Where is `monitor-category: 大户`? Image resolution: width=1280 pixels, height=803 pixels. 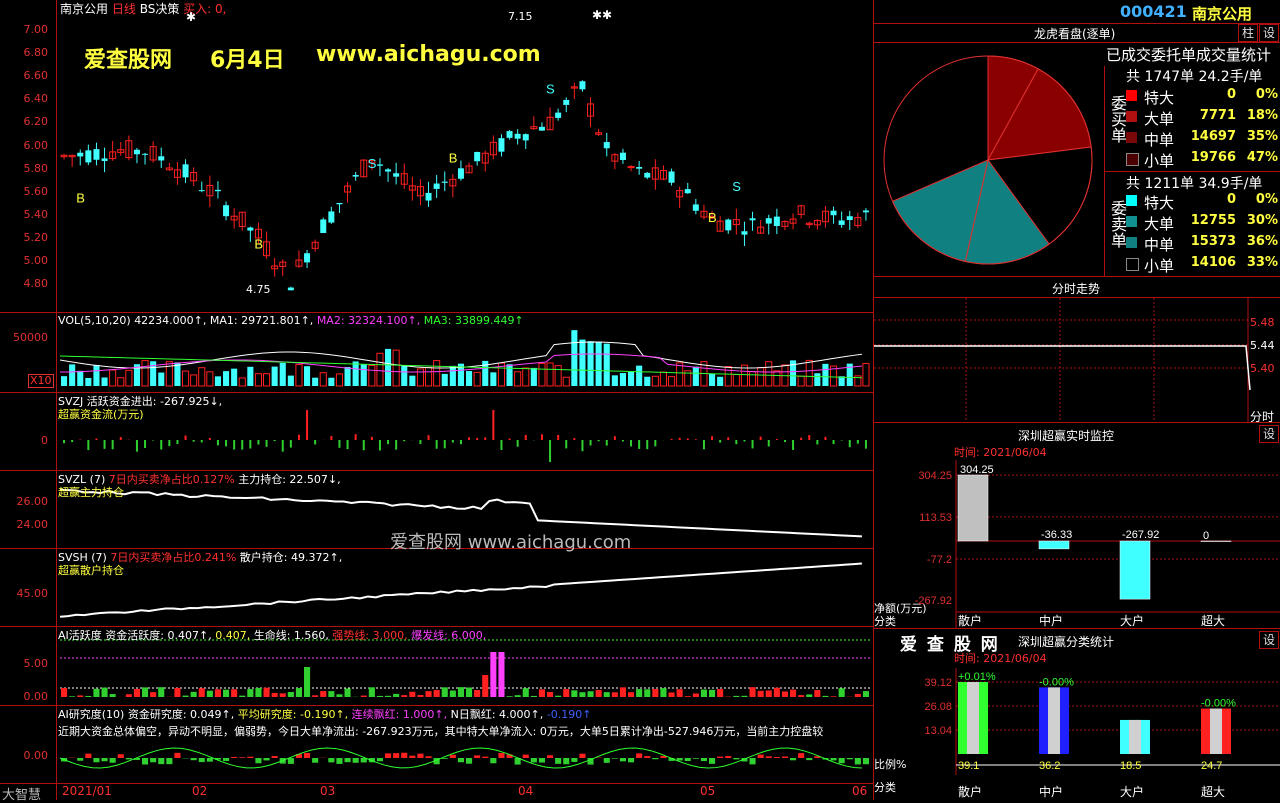
monitor-category: 大户 is located at coordinates (1132, 620).